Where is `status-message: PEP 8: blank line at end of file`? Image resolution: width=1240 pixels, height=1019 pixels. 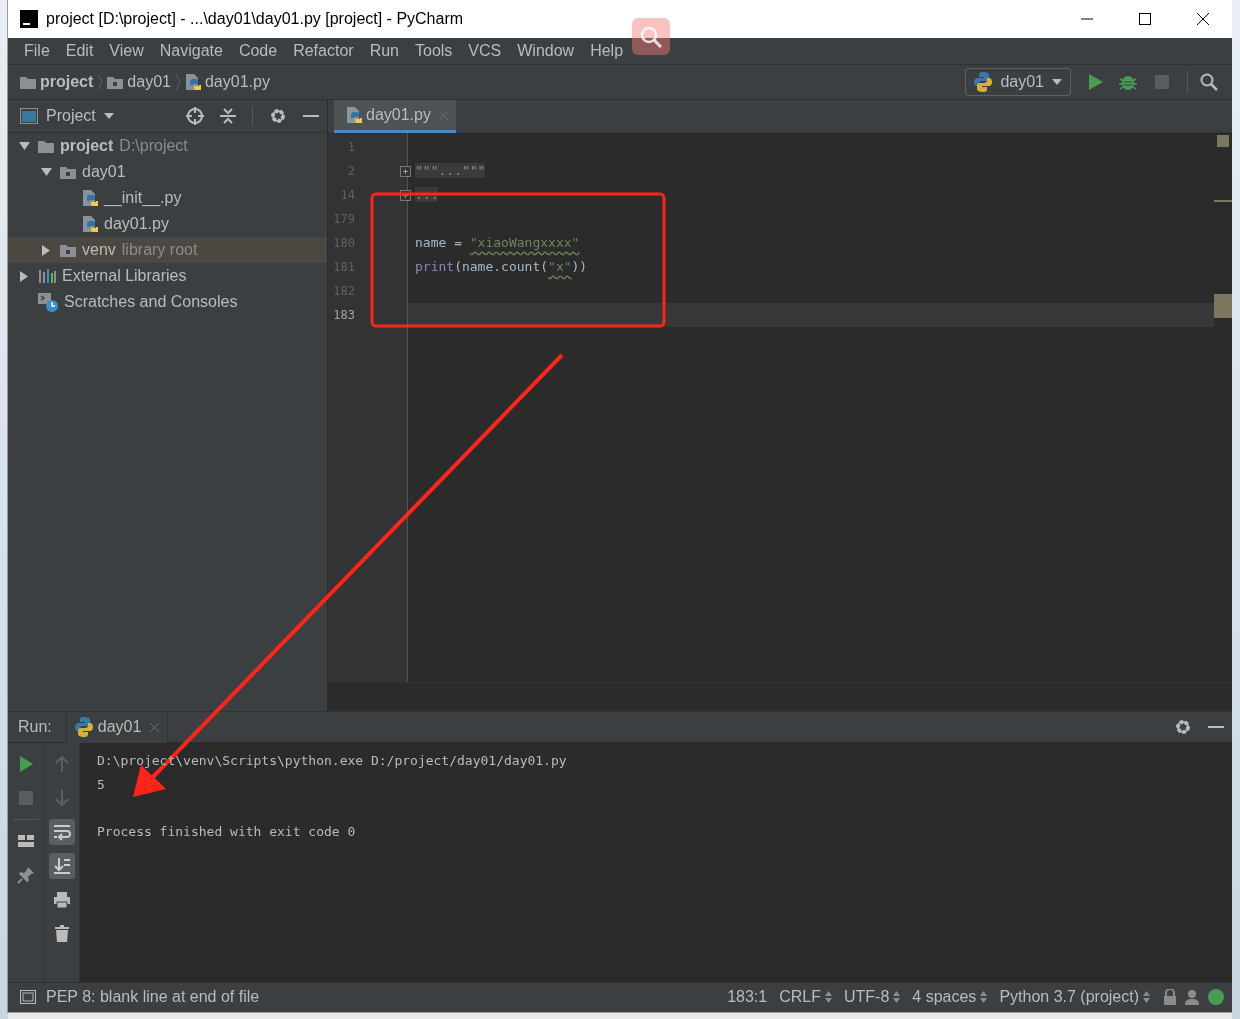
status-message: PEP 8: blank line at end of file is located at coordinates (153, 997).